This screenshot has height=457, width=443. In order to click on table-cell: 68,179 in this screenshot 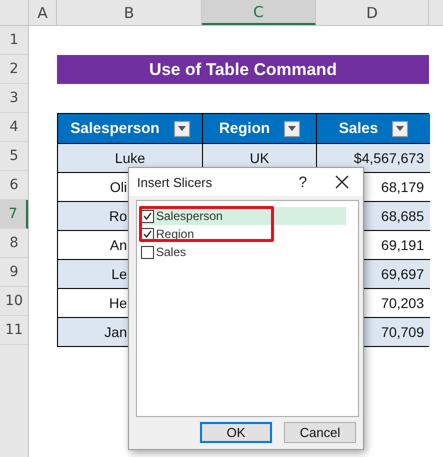, I will do `click(402, 187)`.